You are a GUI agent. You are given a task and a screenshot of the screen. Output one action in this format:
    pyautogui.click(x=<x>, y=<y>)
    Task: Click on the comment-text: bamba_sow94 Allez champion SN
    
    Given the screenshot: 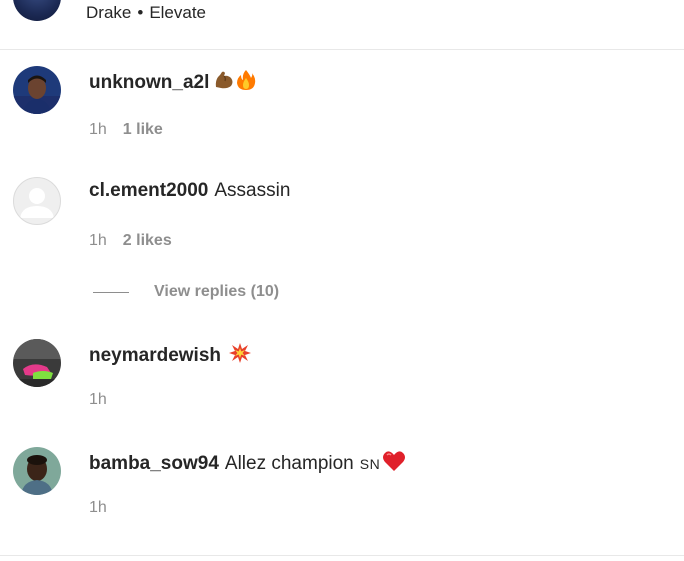 What is the action you would take?
    pyautogui.click(x=247, y=464)
    